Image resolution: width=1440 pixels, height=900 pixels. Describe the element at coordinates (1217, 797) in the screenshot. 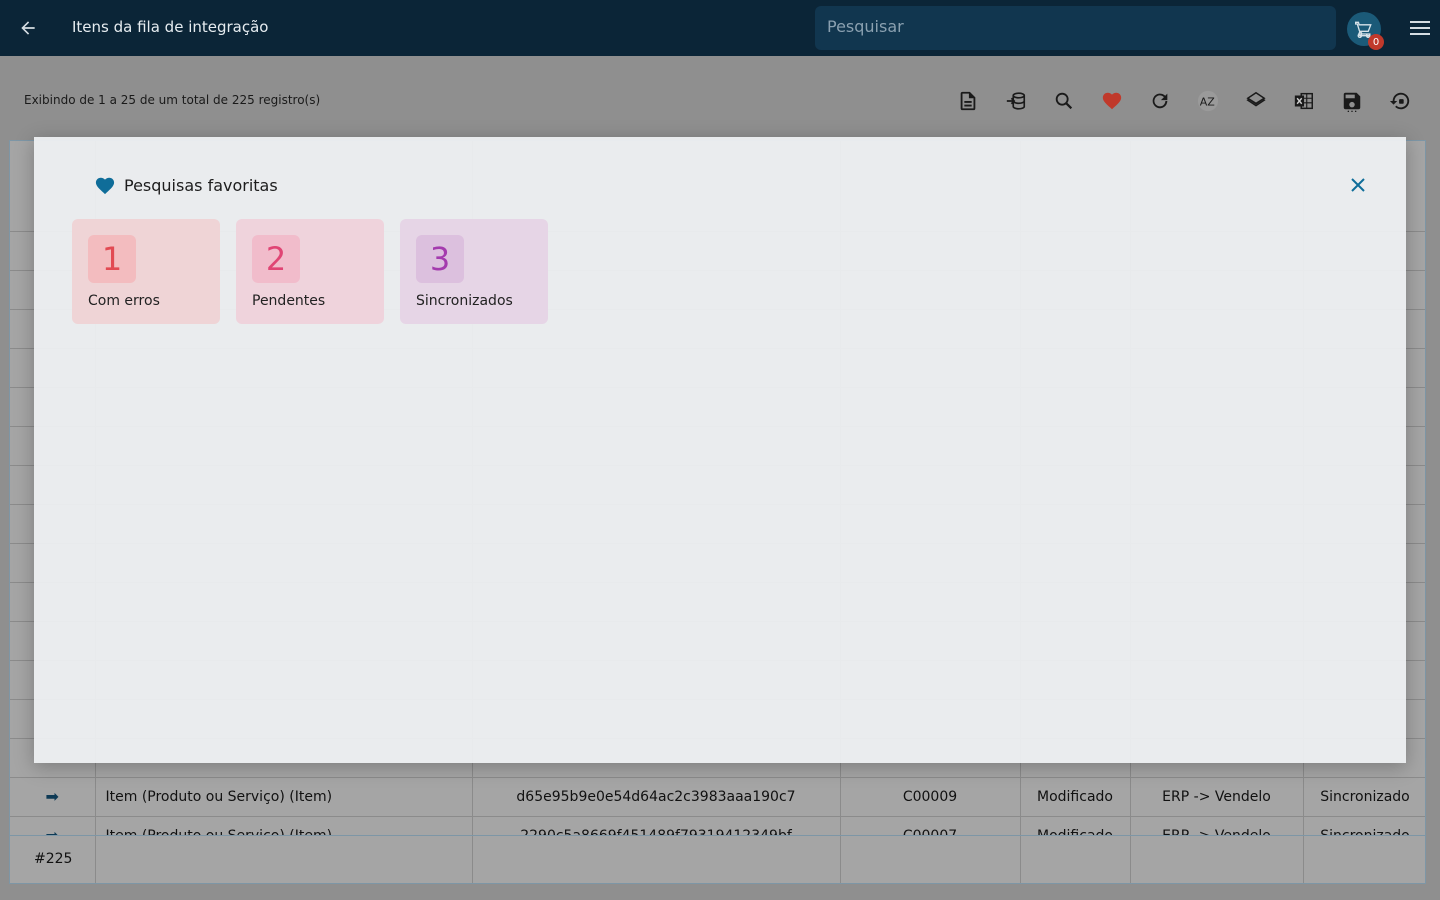

I see `cell-direction: ERP -> Vendelo` at that location.